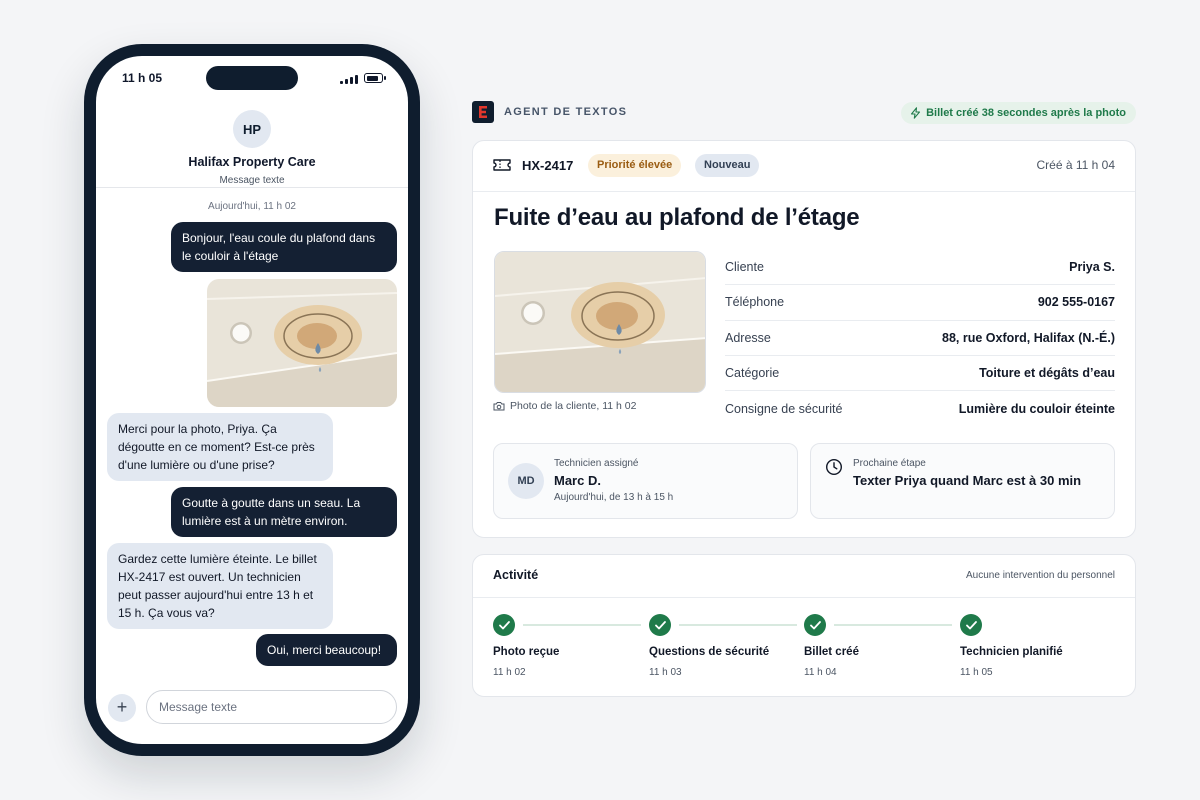  Describe the element at coordinates (526, 652) in the screenshot. I see `step-label: Photo reçue` at that location.